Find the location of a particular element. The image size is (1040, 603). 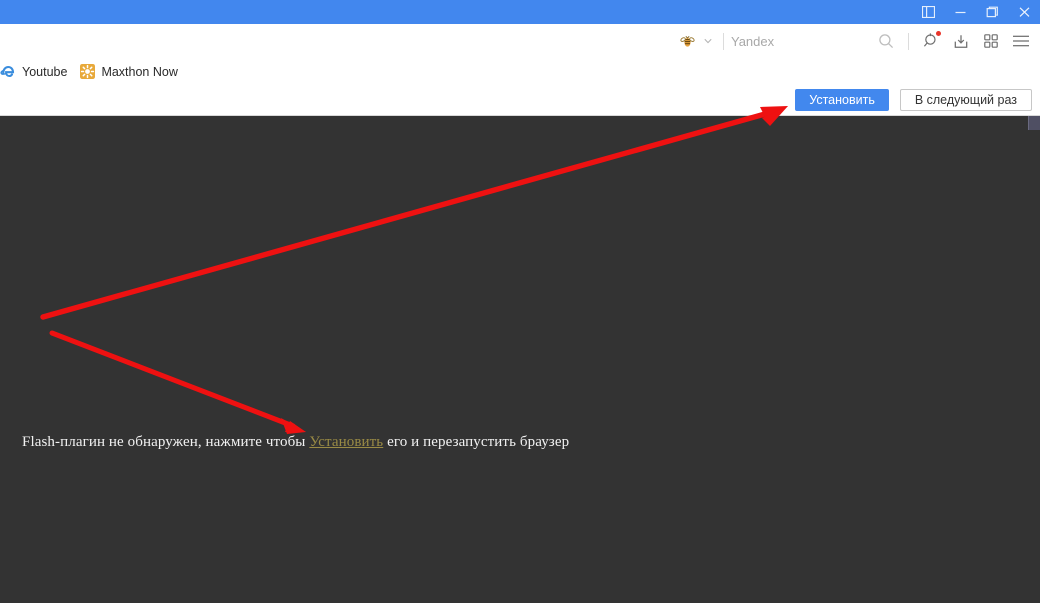

bookmarks-bar: Youtube Maxthon Now is located at coordinates (520, 72).